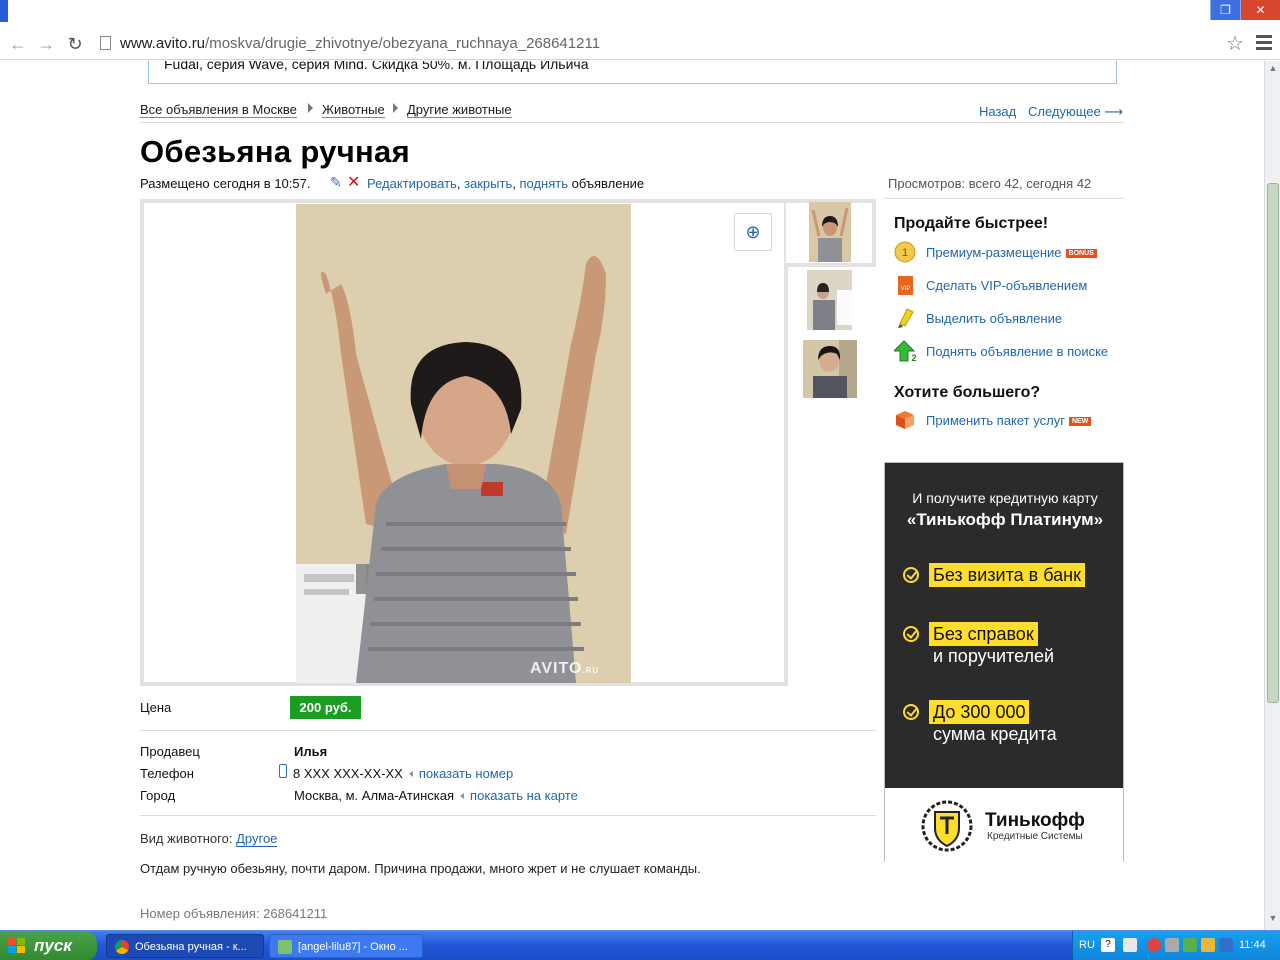  Describe the element at coordinates (995, 734) in the screenshot. I see `ad-benefit-sub: сумма кредита` at that location.